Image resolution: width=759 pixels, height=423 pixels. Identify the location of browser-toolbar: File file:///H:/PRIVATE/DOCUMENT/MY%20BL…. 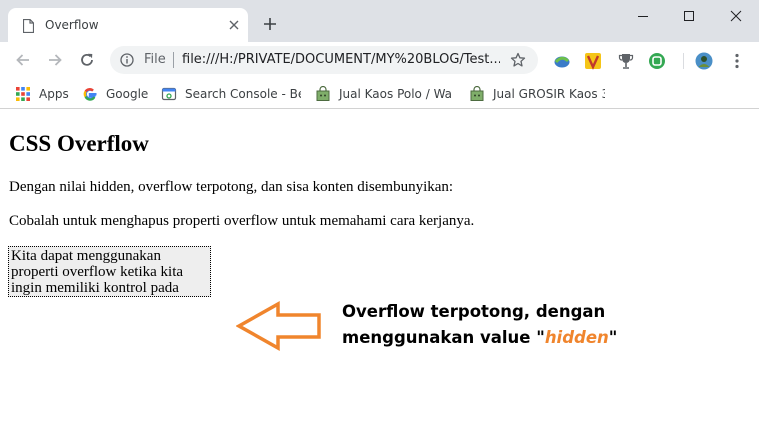
(379, 60).